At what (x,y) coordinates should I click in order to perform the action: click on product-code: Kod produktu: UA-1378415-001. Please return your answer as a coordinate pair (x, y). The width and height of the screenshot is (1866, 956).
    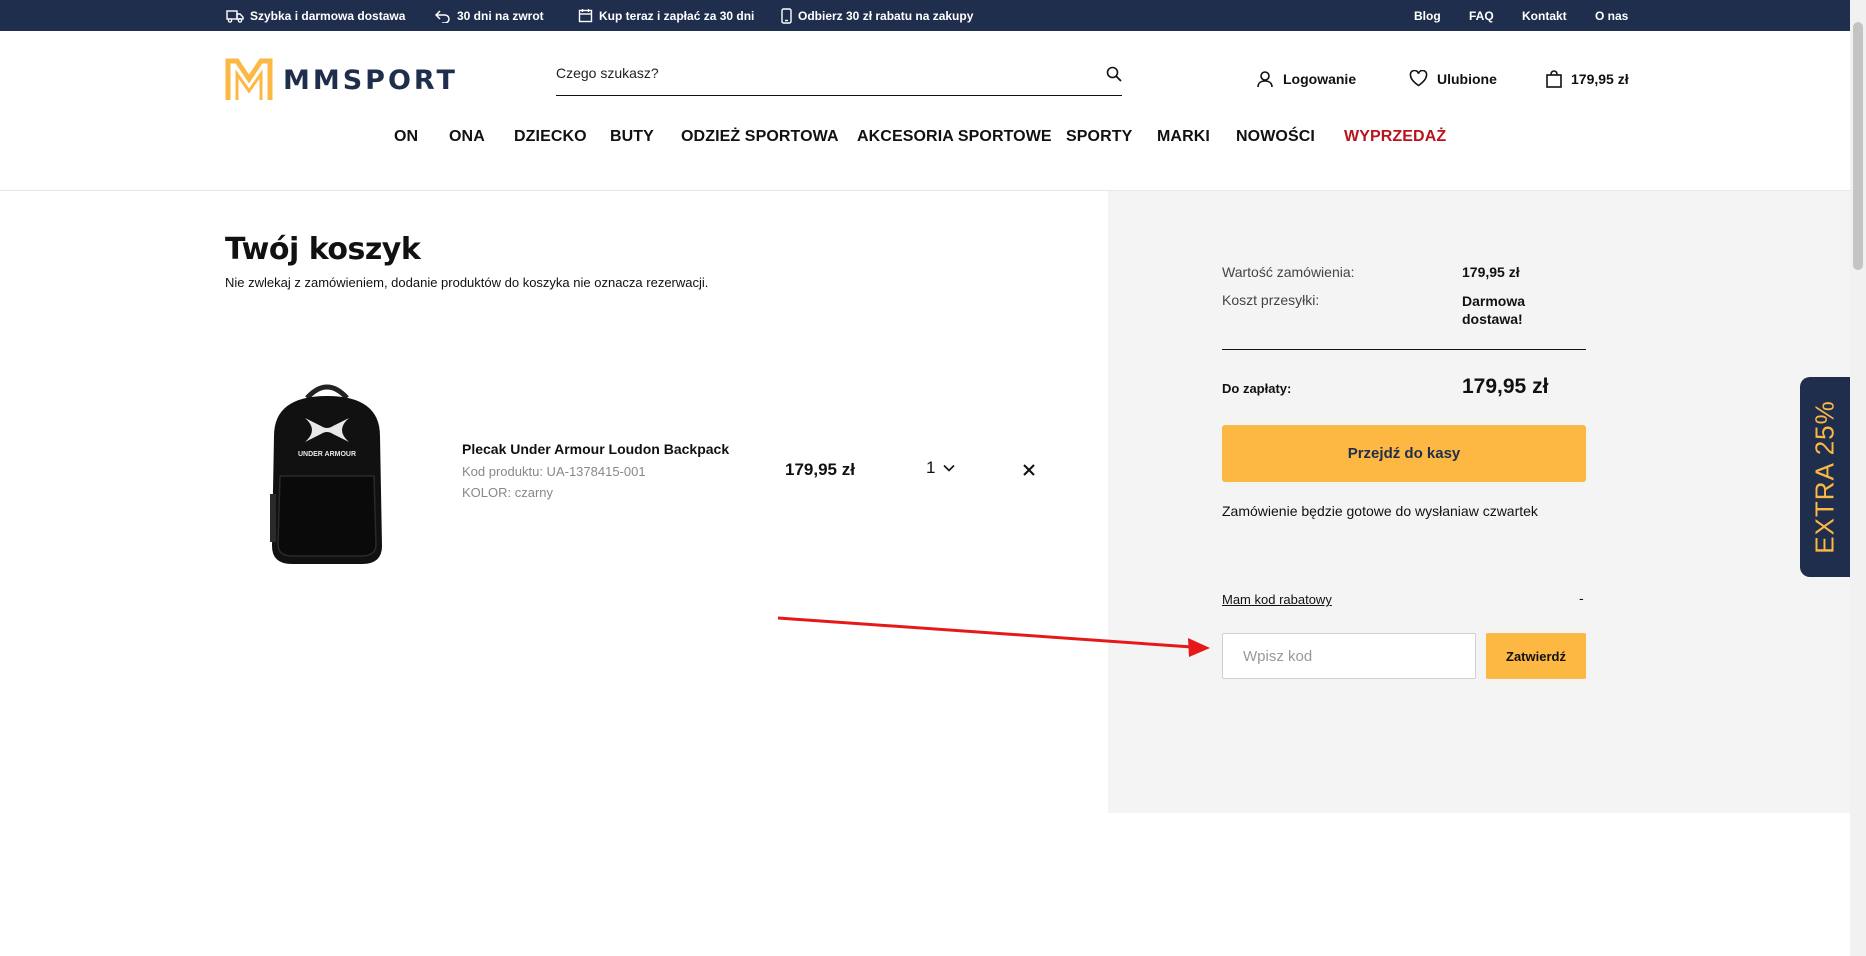
    Looking at the image, I should click on (554, 471).